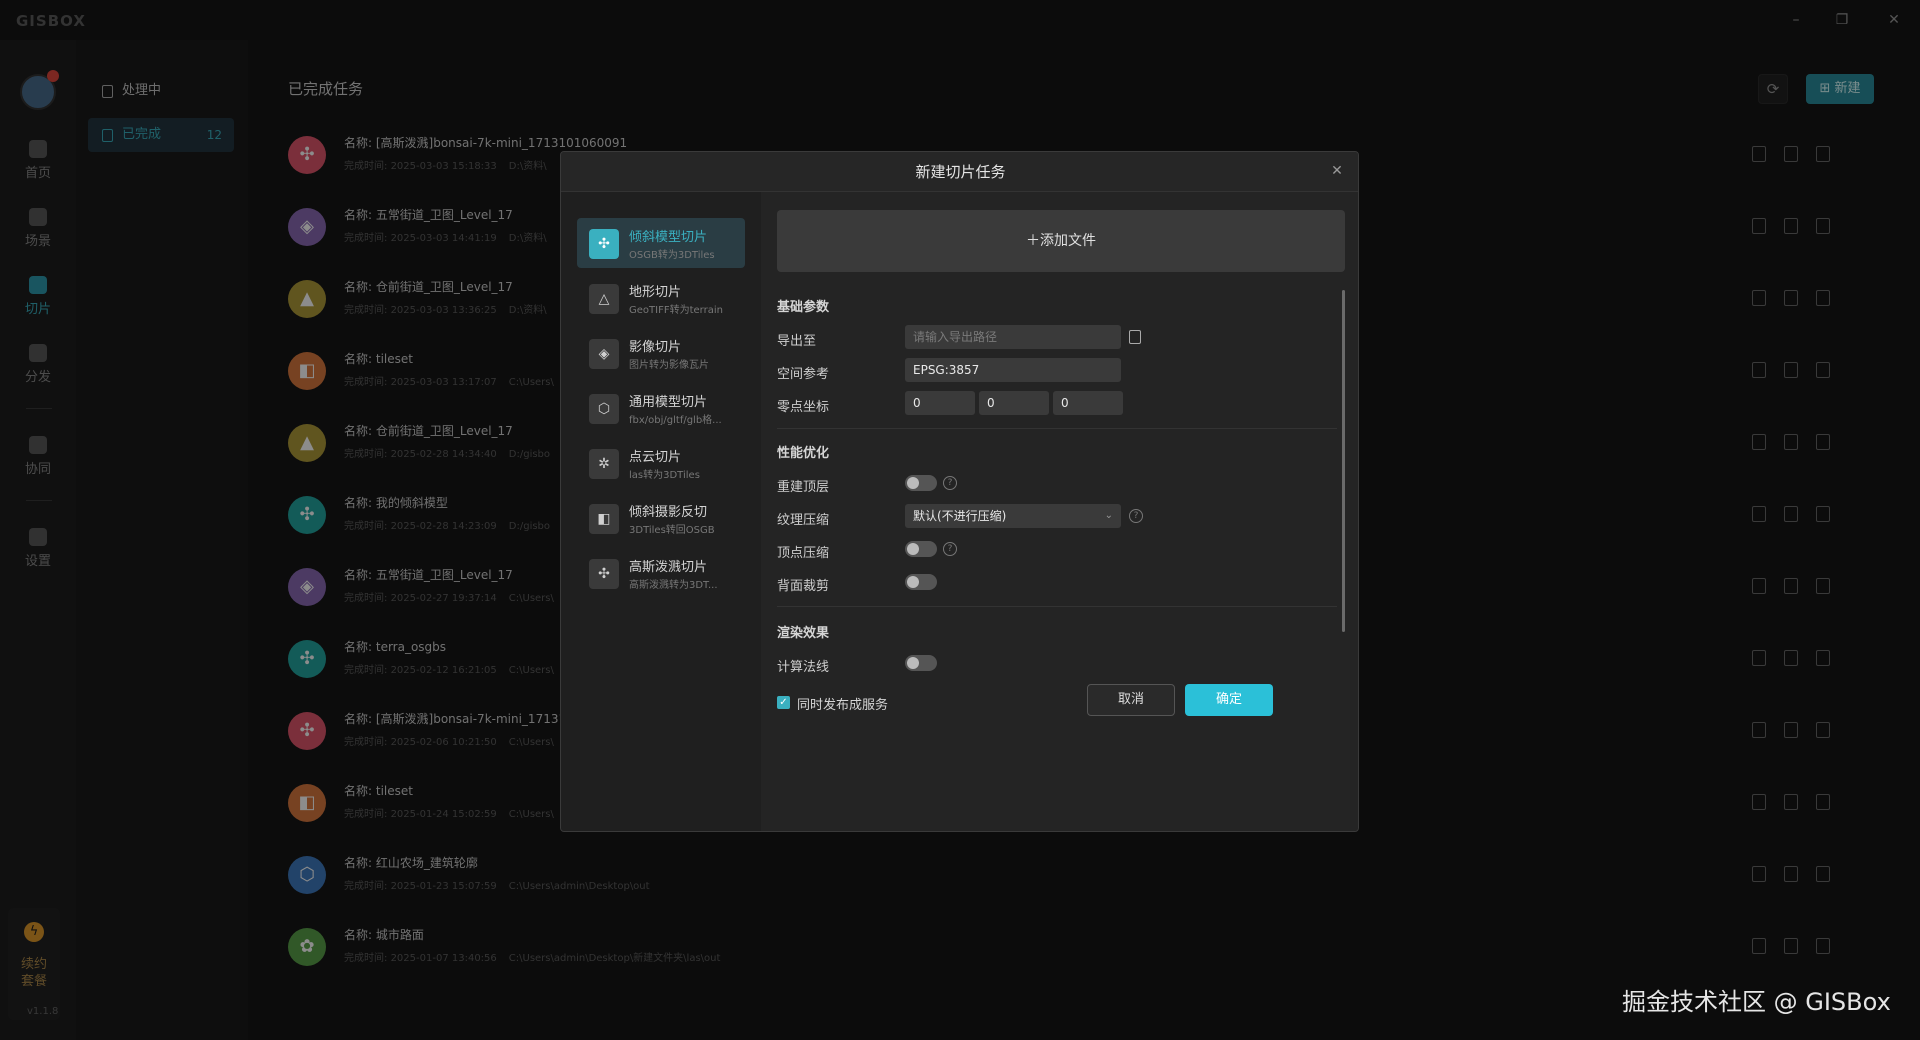 The width and height of the screenshot is (1920, 1040). What do you see at coordinates (668, 567) in the screenshot?
I see `tile-type-title: 高斯泼溅切片` at bounding box center [668, 567].